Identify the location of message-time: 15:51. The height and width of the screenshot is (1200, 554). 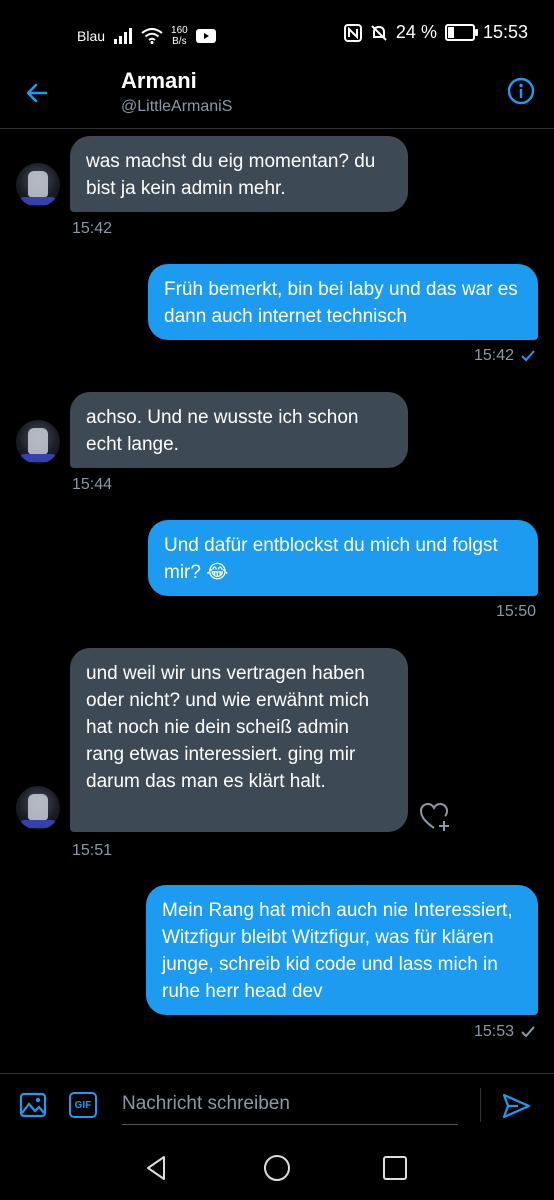
(92, 850).